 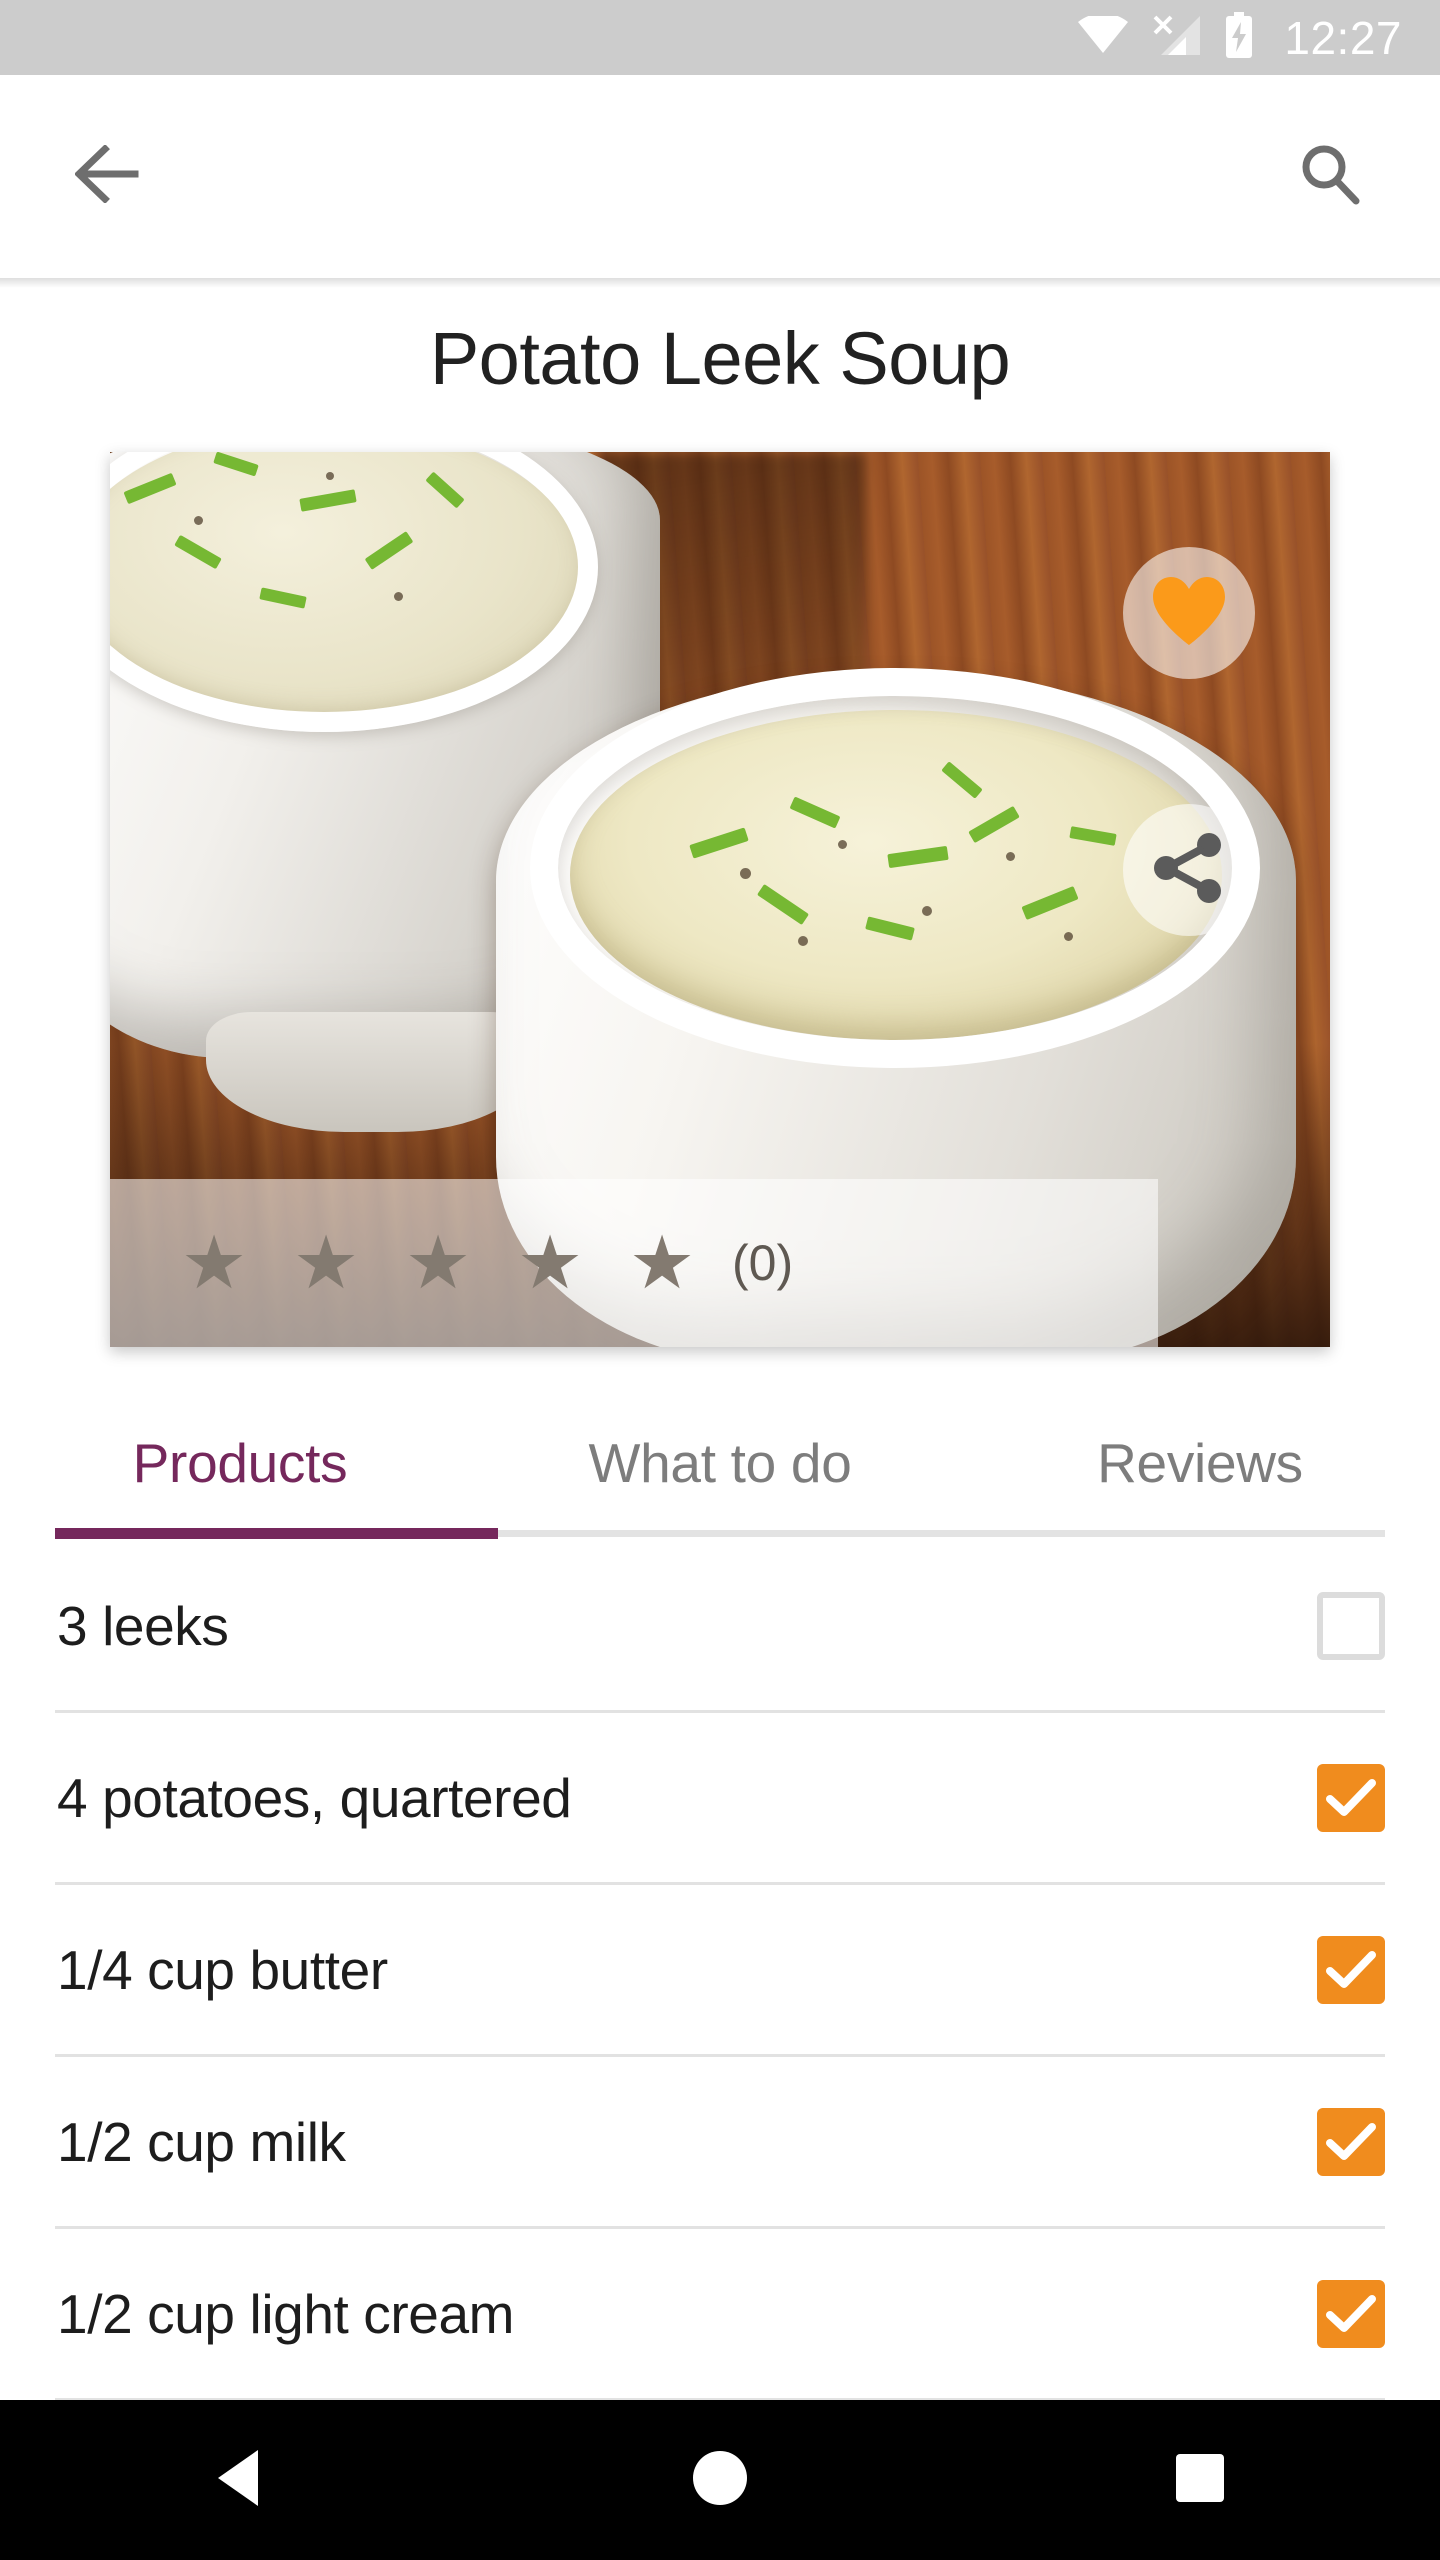 What do you see at coordinates (1103, 36) in the screenshot?
I see `wifi-icon` at bounding box center [1103, 36].